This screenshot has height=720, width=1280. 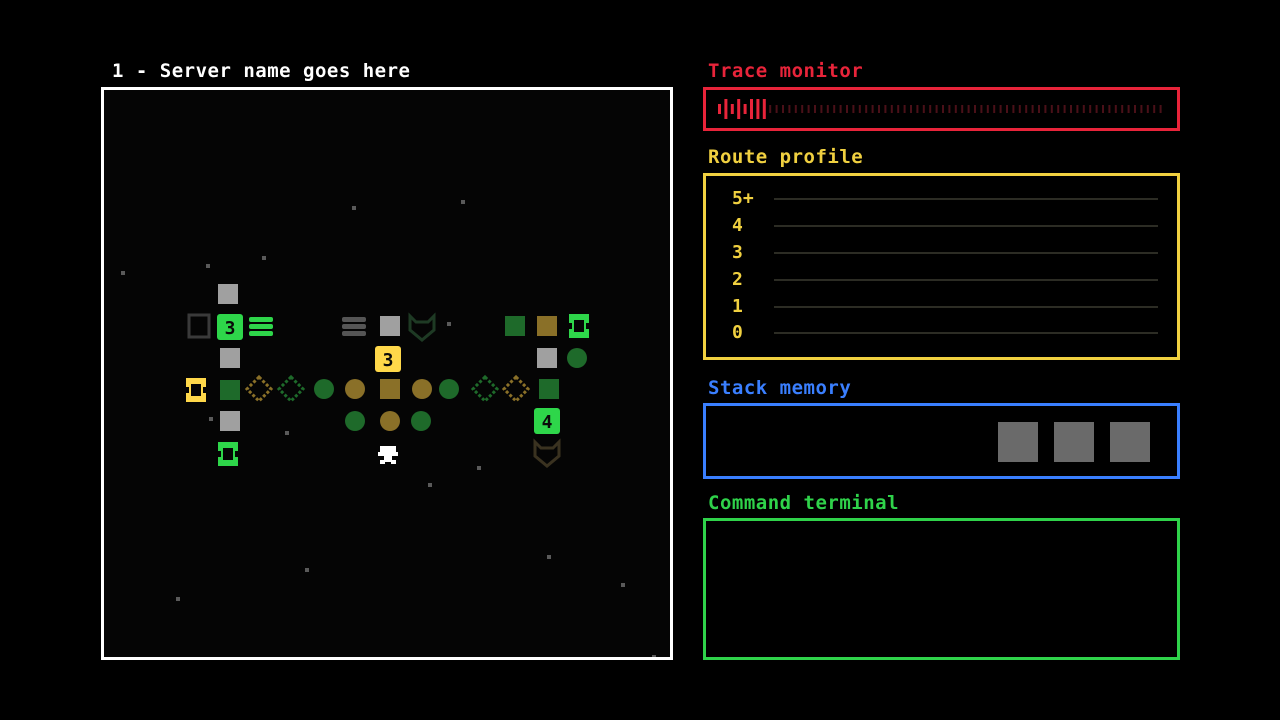 What do you see at coordinates (199, 326) in the screenshot?
I see `firewall-icon` at bounding box center [199, 326].